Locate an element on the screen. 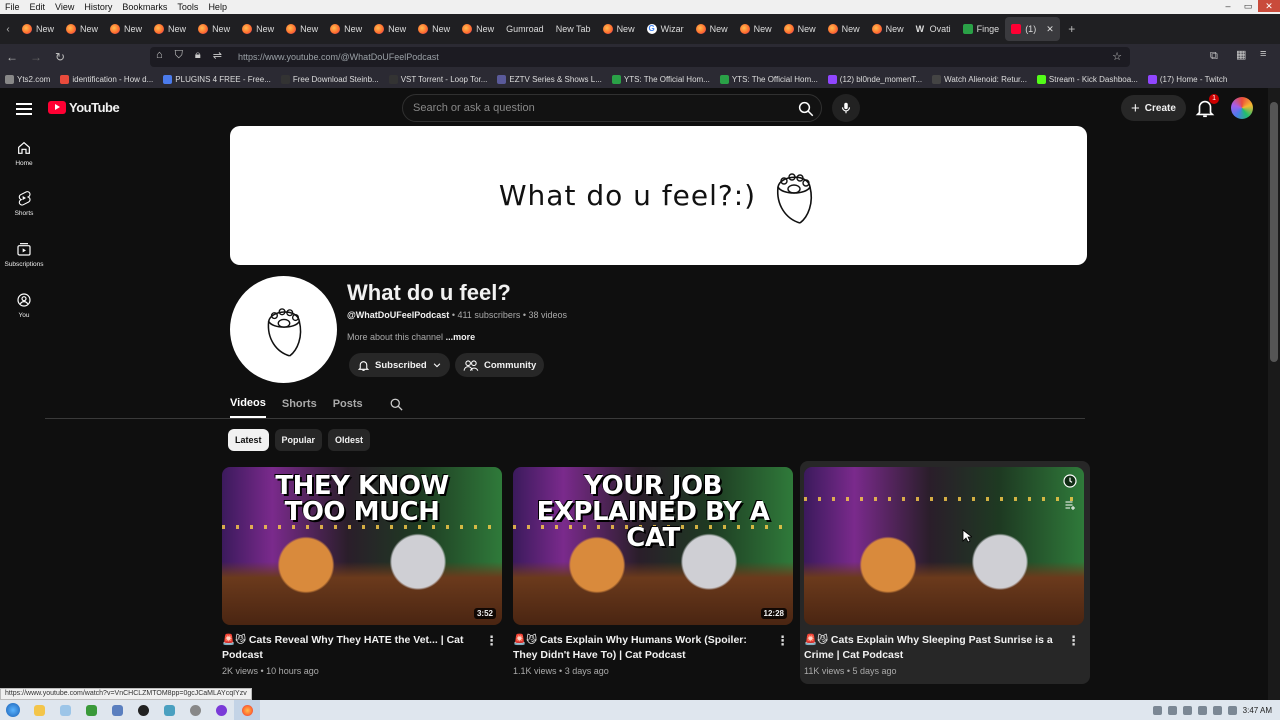  permissions-icon: ⇌ is located at coordinates (217, 55).